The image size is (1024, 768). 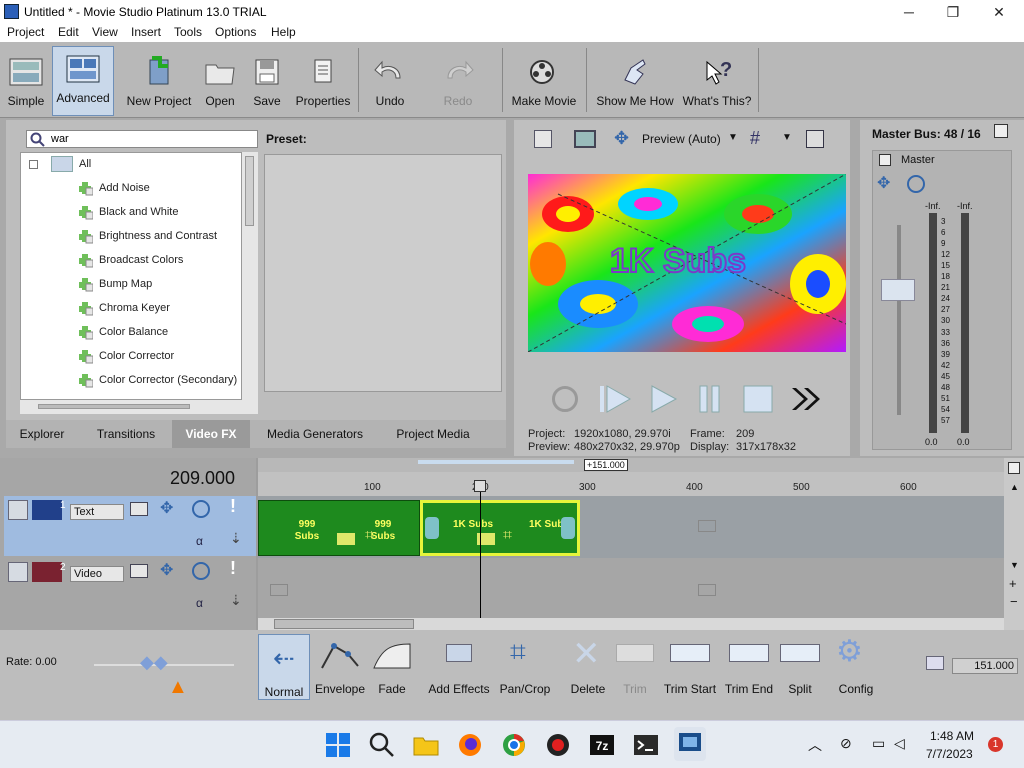 What do you see at coordinates (800, 665) in the screenshot?
I see `split-button: Split` at bounding box center [800, 665].